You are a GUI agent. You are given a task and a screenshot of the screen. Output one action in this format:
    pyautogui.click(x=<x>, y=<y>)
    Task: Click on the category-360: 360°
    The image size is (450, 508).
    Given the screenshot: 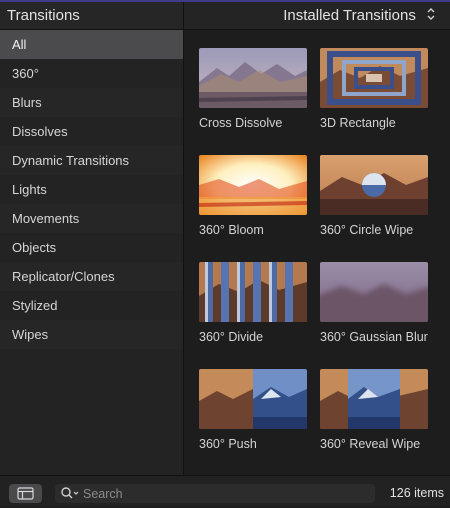 What is the action you would take?
    pyautogui.click(x=91, y=73)
    